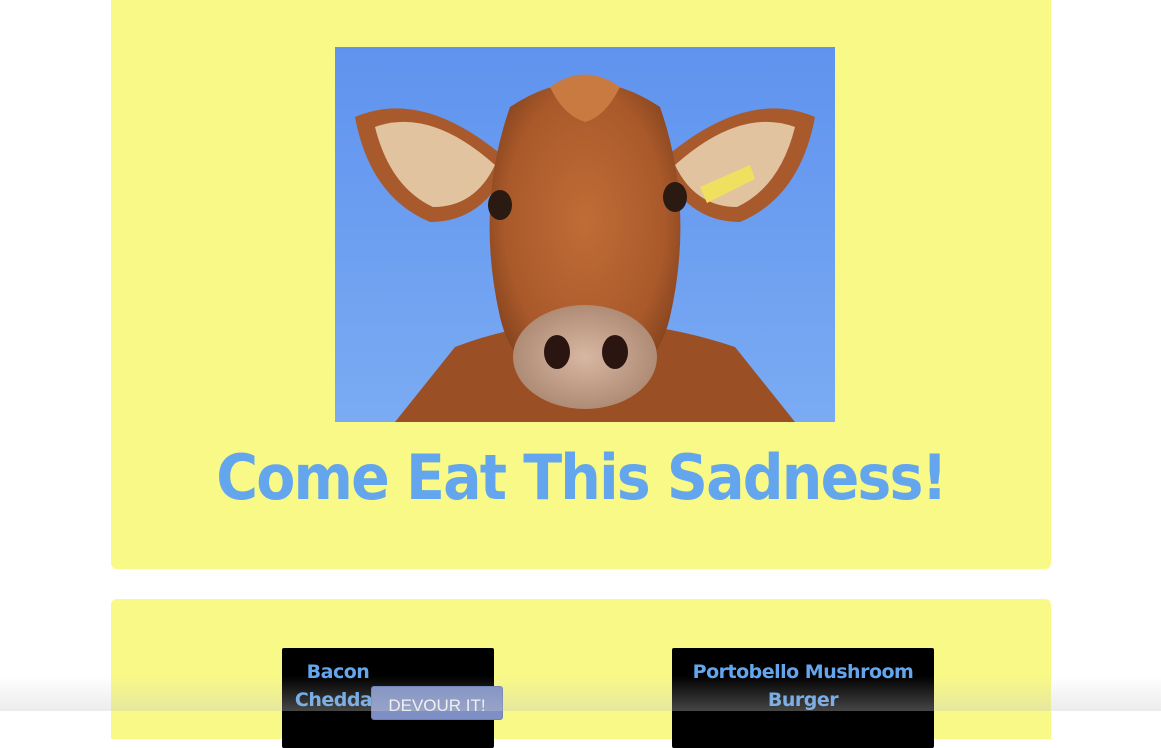 Image resolution: width=1161 pixels, height=748 pixels. Describe the element at coordinates (803, 686) in the screenshot. I see `burger-name: Portobello Mushroom Burger` at that location.